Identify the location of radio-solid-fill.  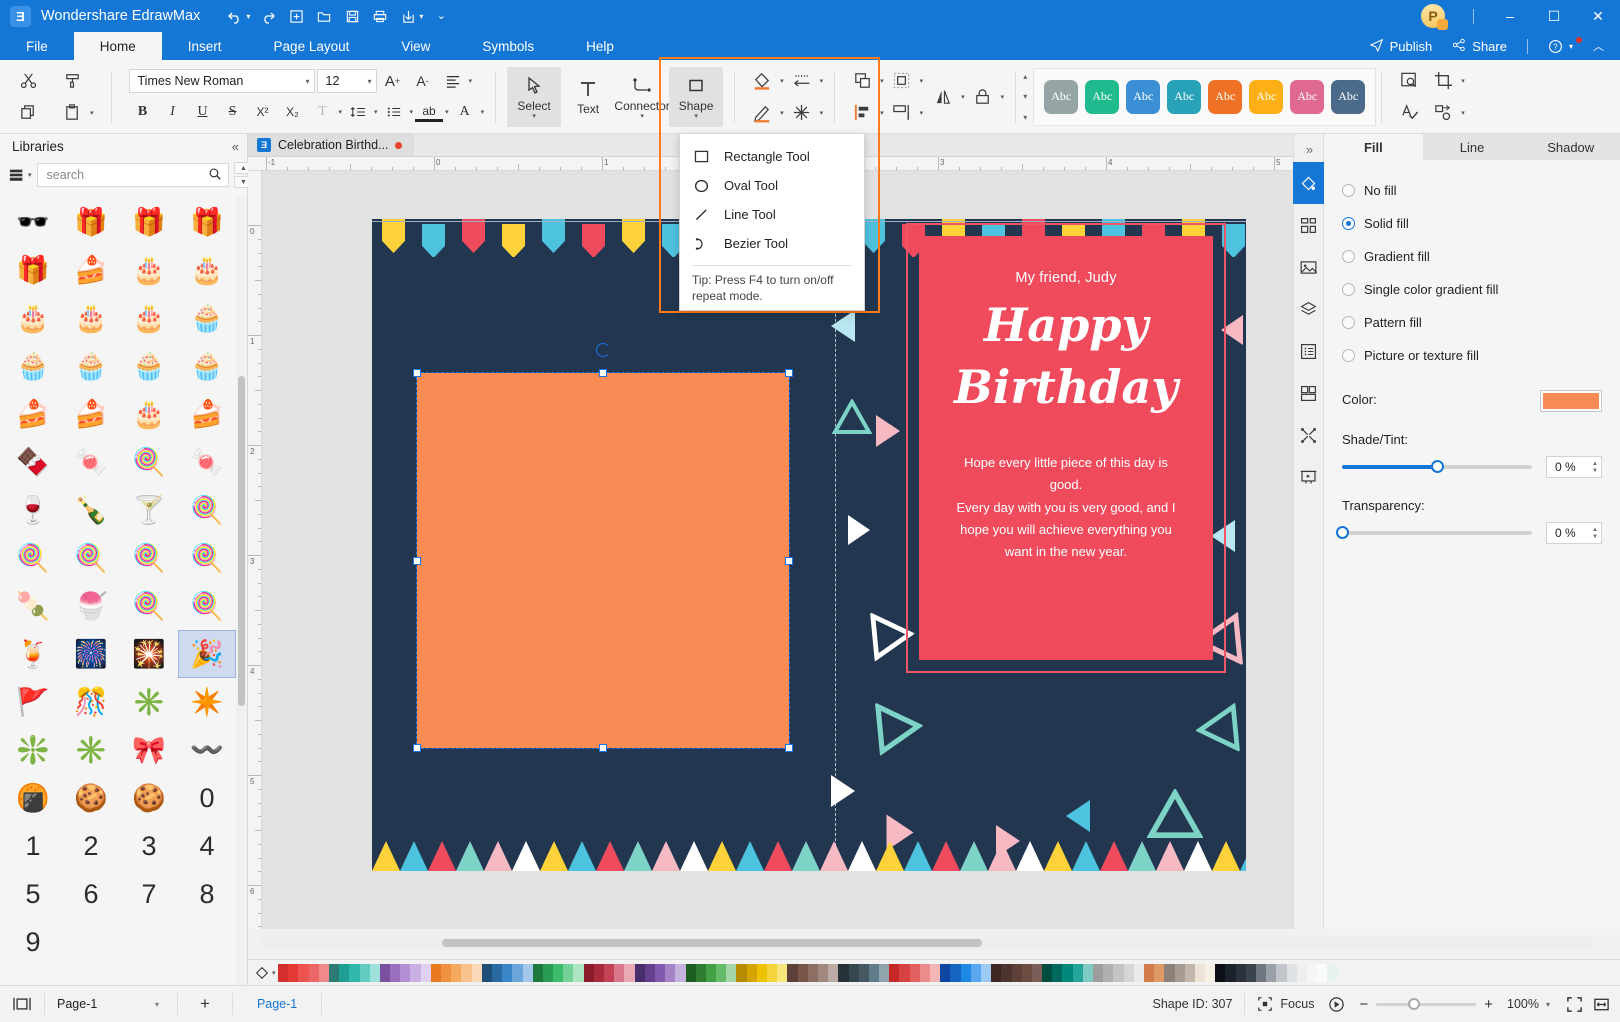
(1348, 223).